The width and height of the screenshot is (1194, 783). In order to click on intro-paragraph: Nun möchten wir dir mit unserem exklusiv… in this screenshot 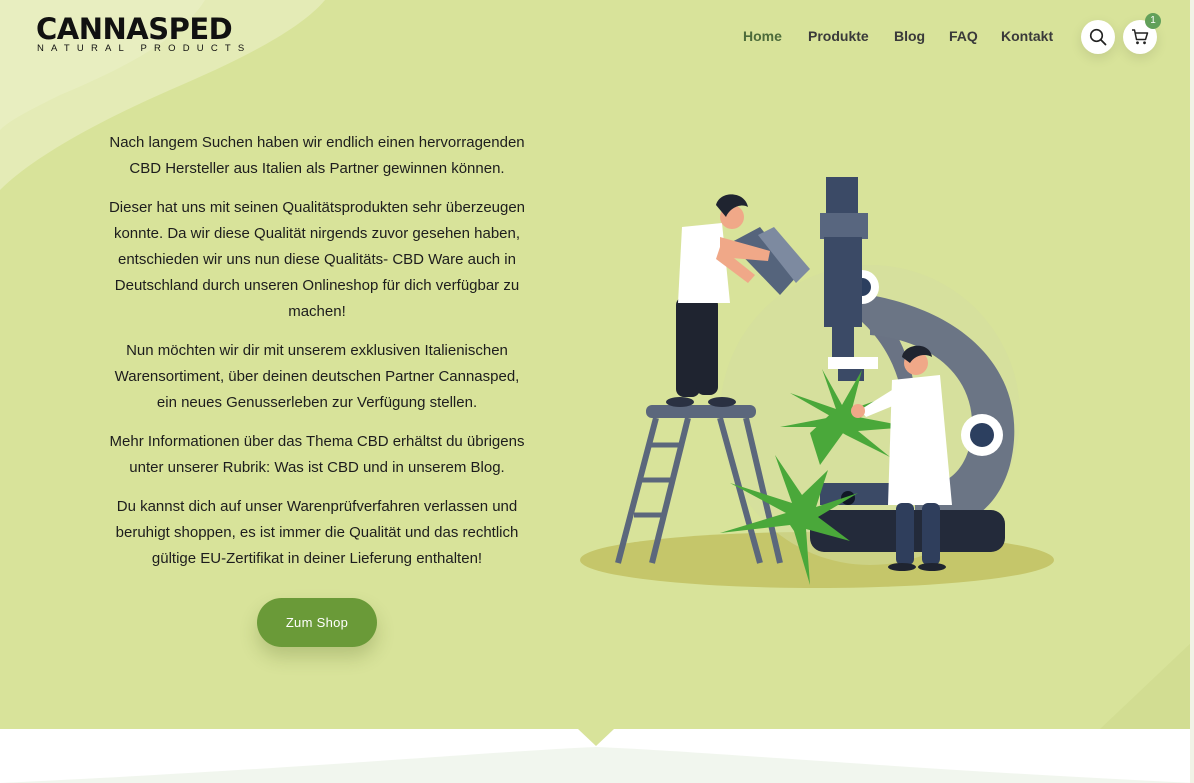, I will do `click(317, 376)`.